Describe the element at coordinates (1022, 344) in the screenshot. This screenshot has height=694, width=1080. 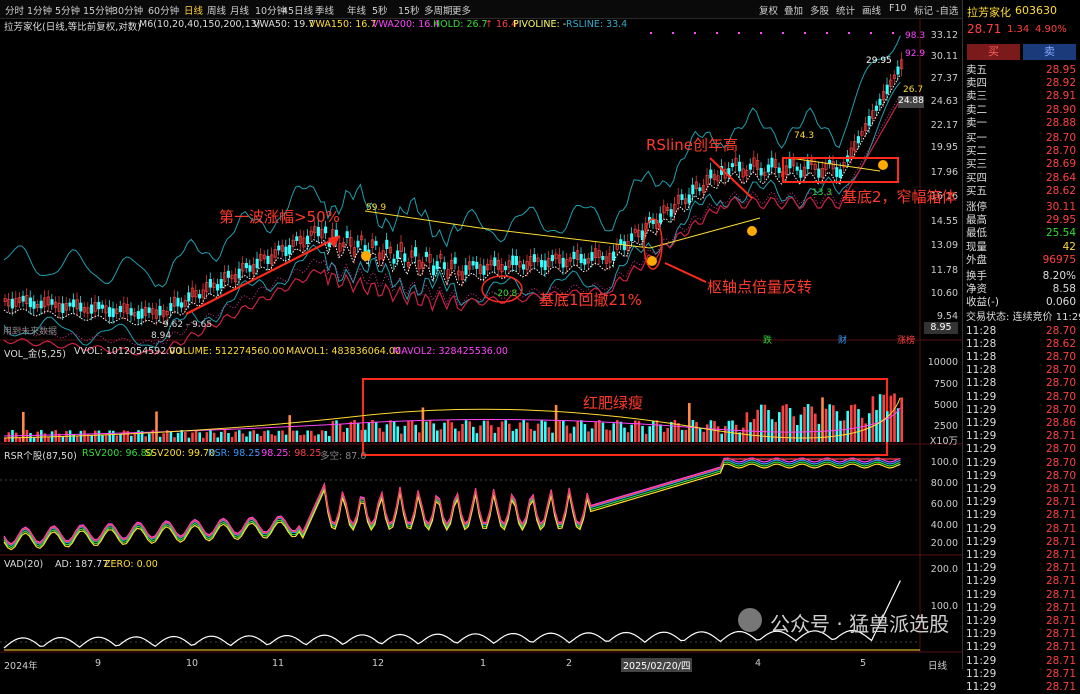
I see `tick-row: 11:28 28.62` at that location.